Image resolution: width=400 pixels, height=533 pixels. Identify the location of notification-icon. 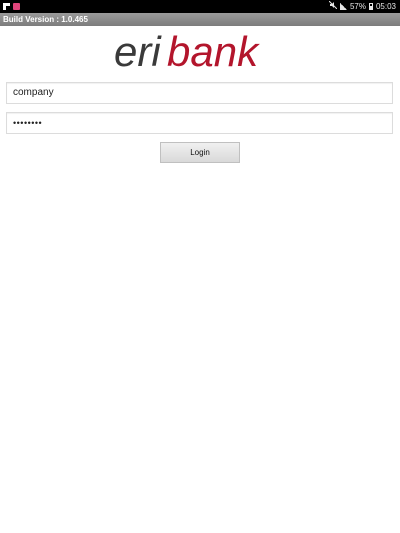
(16, 6).